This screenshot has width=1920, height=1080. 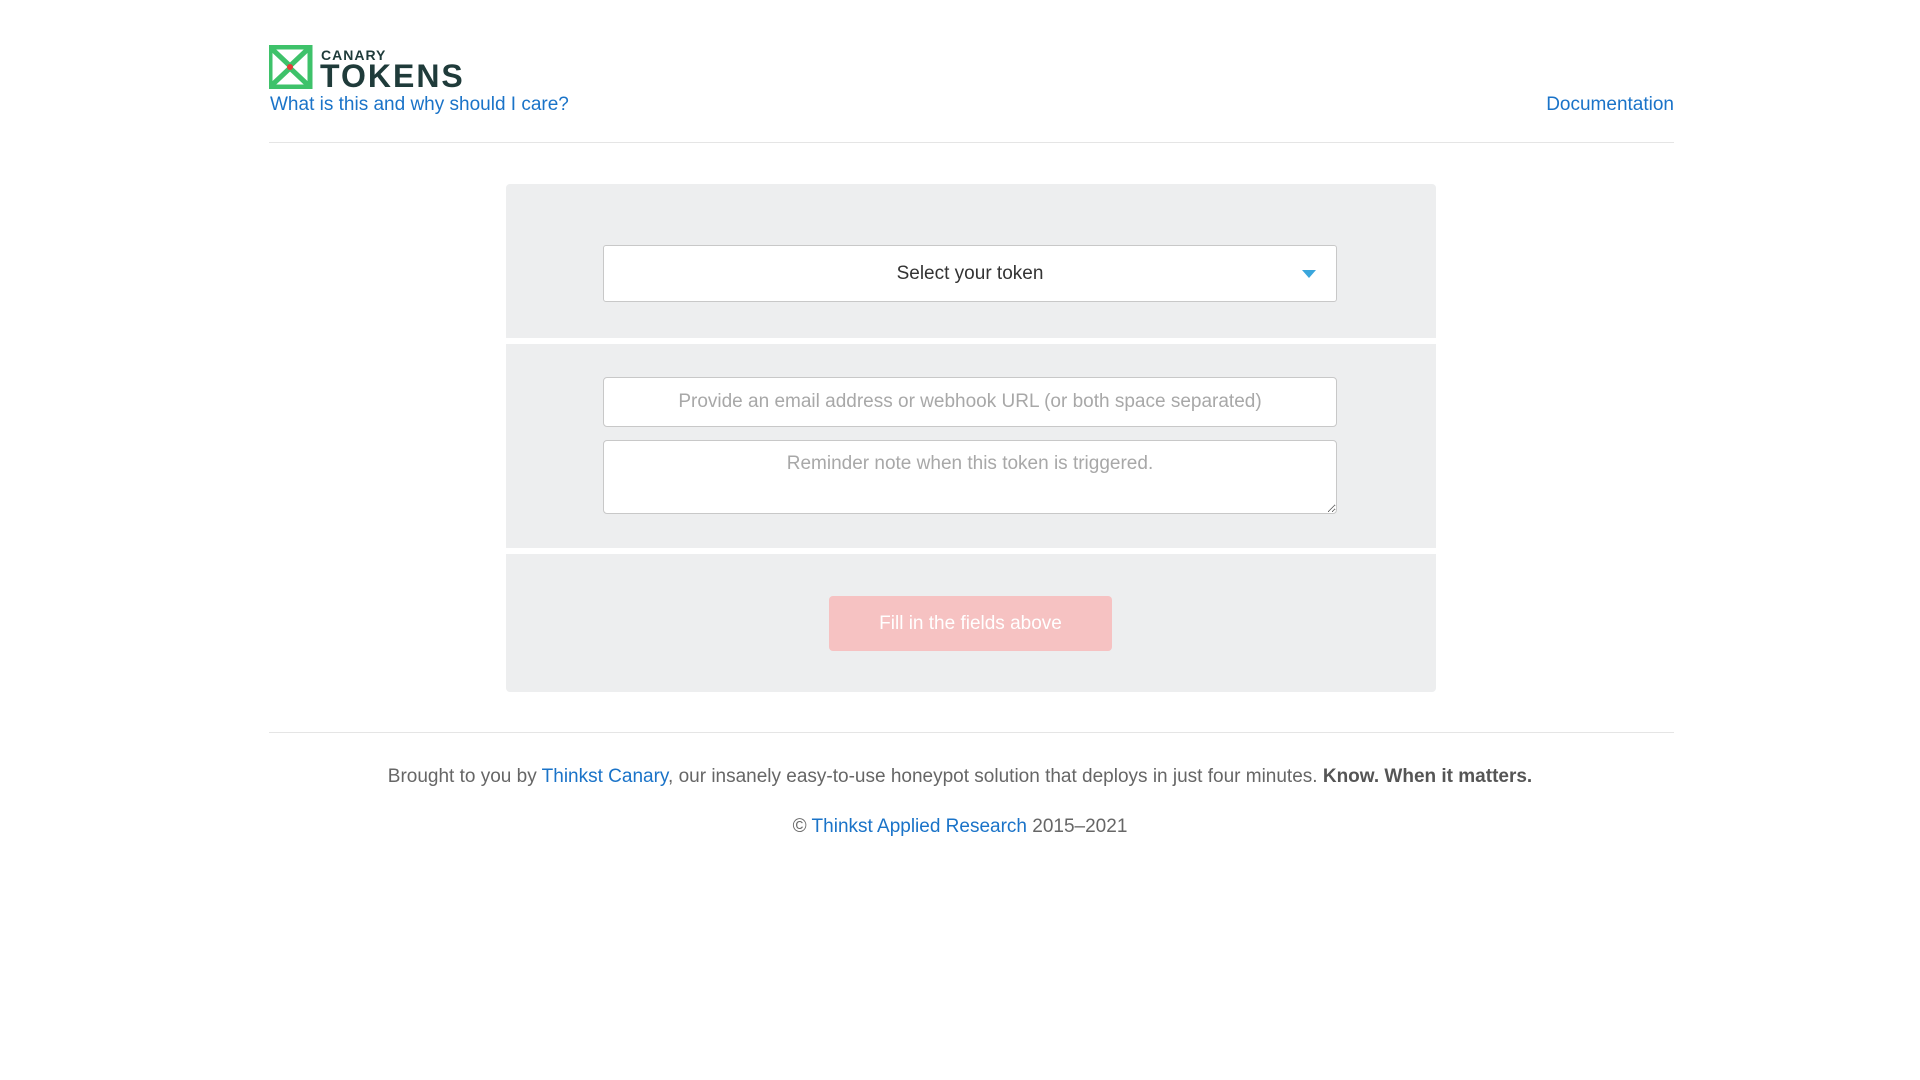 What do you see at coordinates (392, 73) in the screenshot?
I see `logo-big-text: TOKENS` at bounding box center [392, 73].